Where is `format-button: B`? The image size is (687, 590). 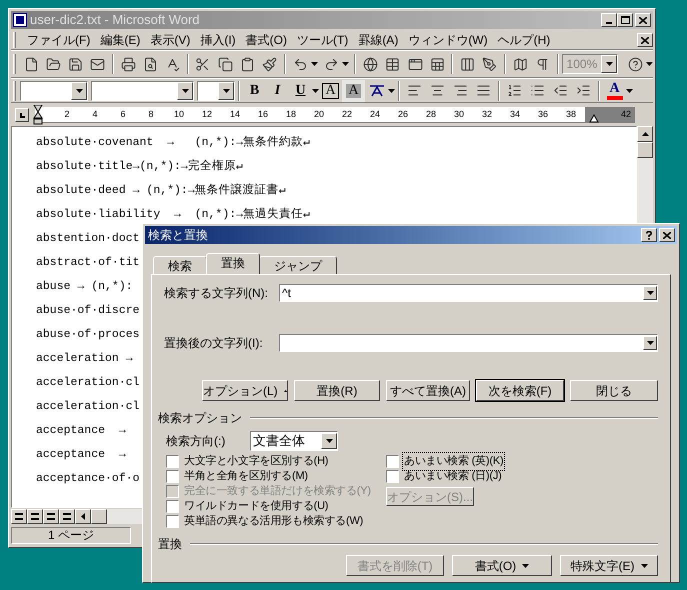
format-button: B is located at coordinates (254, 91).